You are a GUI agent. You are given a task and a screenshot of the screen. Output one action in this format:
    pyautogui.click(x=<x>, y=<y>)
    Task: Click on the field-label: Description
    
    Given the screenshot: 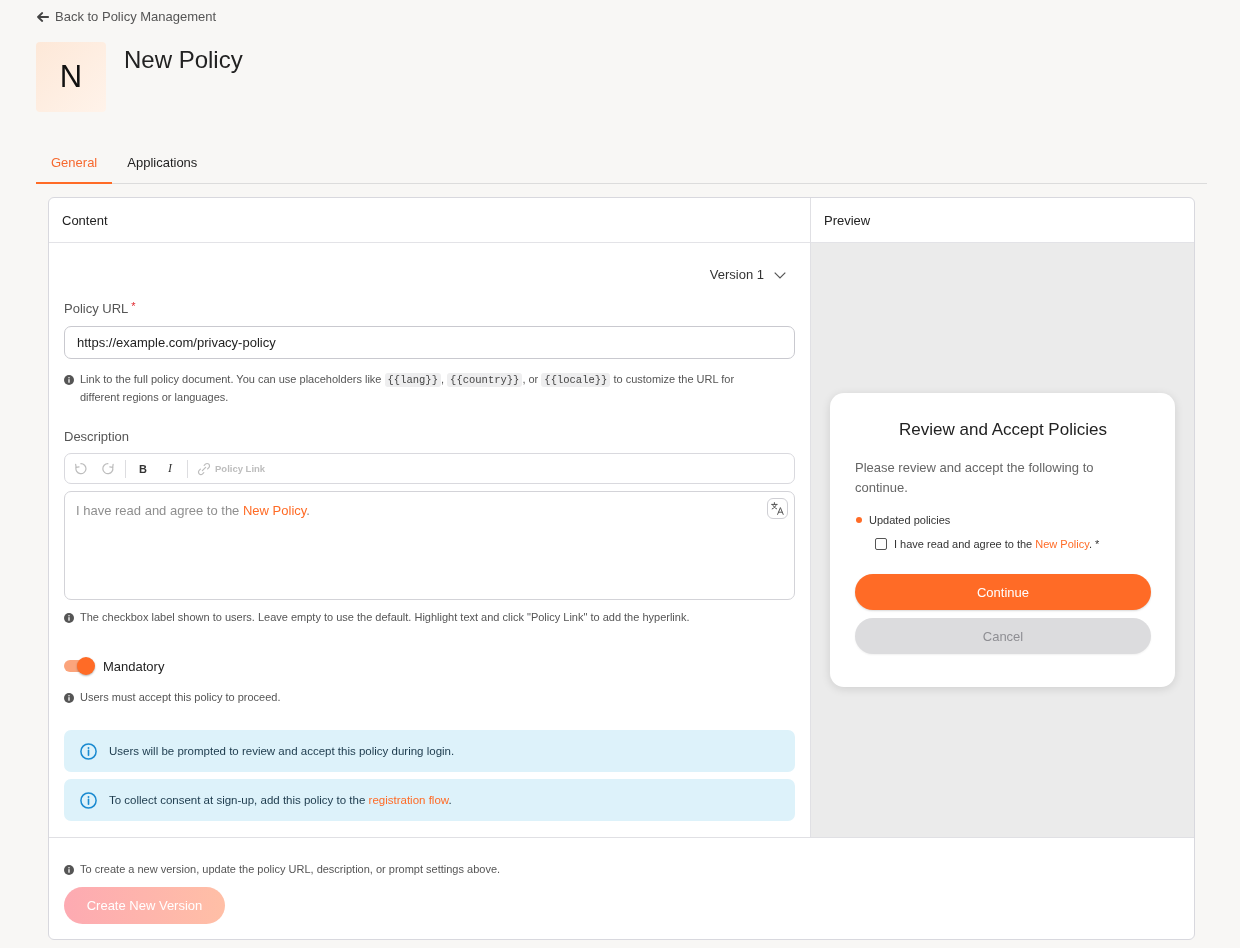 What is the action you would take?
    pyautogui.click(x=97, y=437)
    